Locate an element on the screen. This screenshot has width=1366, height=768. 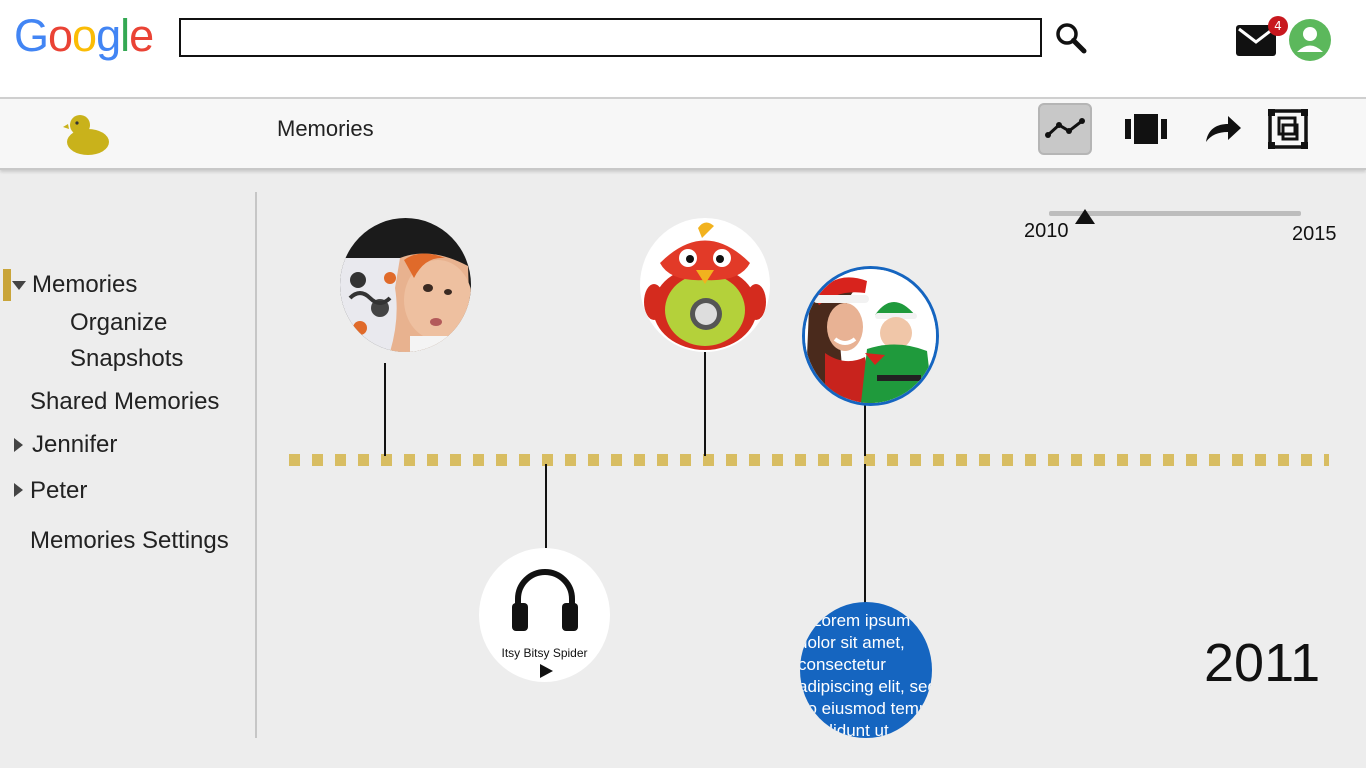
range-start-label: 2010 is located at coordinates (1046, 231).